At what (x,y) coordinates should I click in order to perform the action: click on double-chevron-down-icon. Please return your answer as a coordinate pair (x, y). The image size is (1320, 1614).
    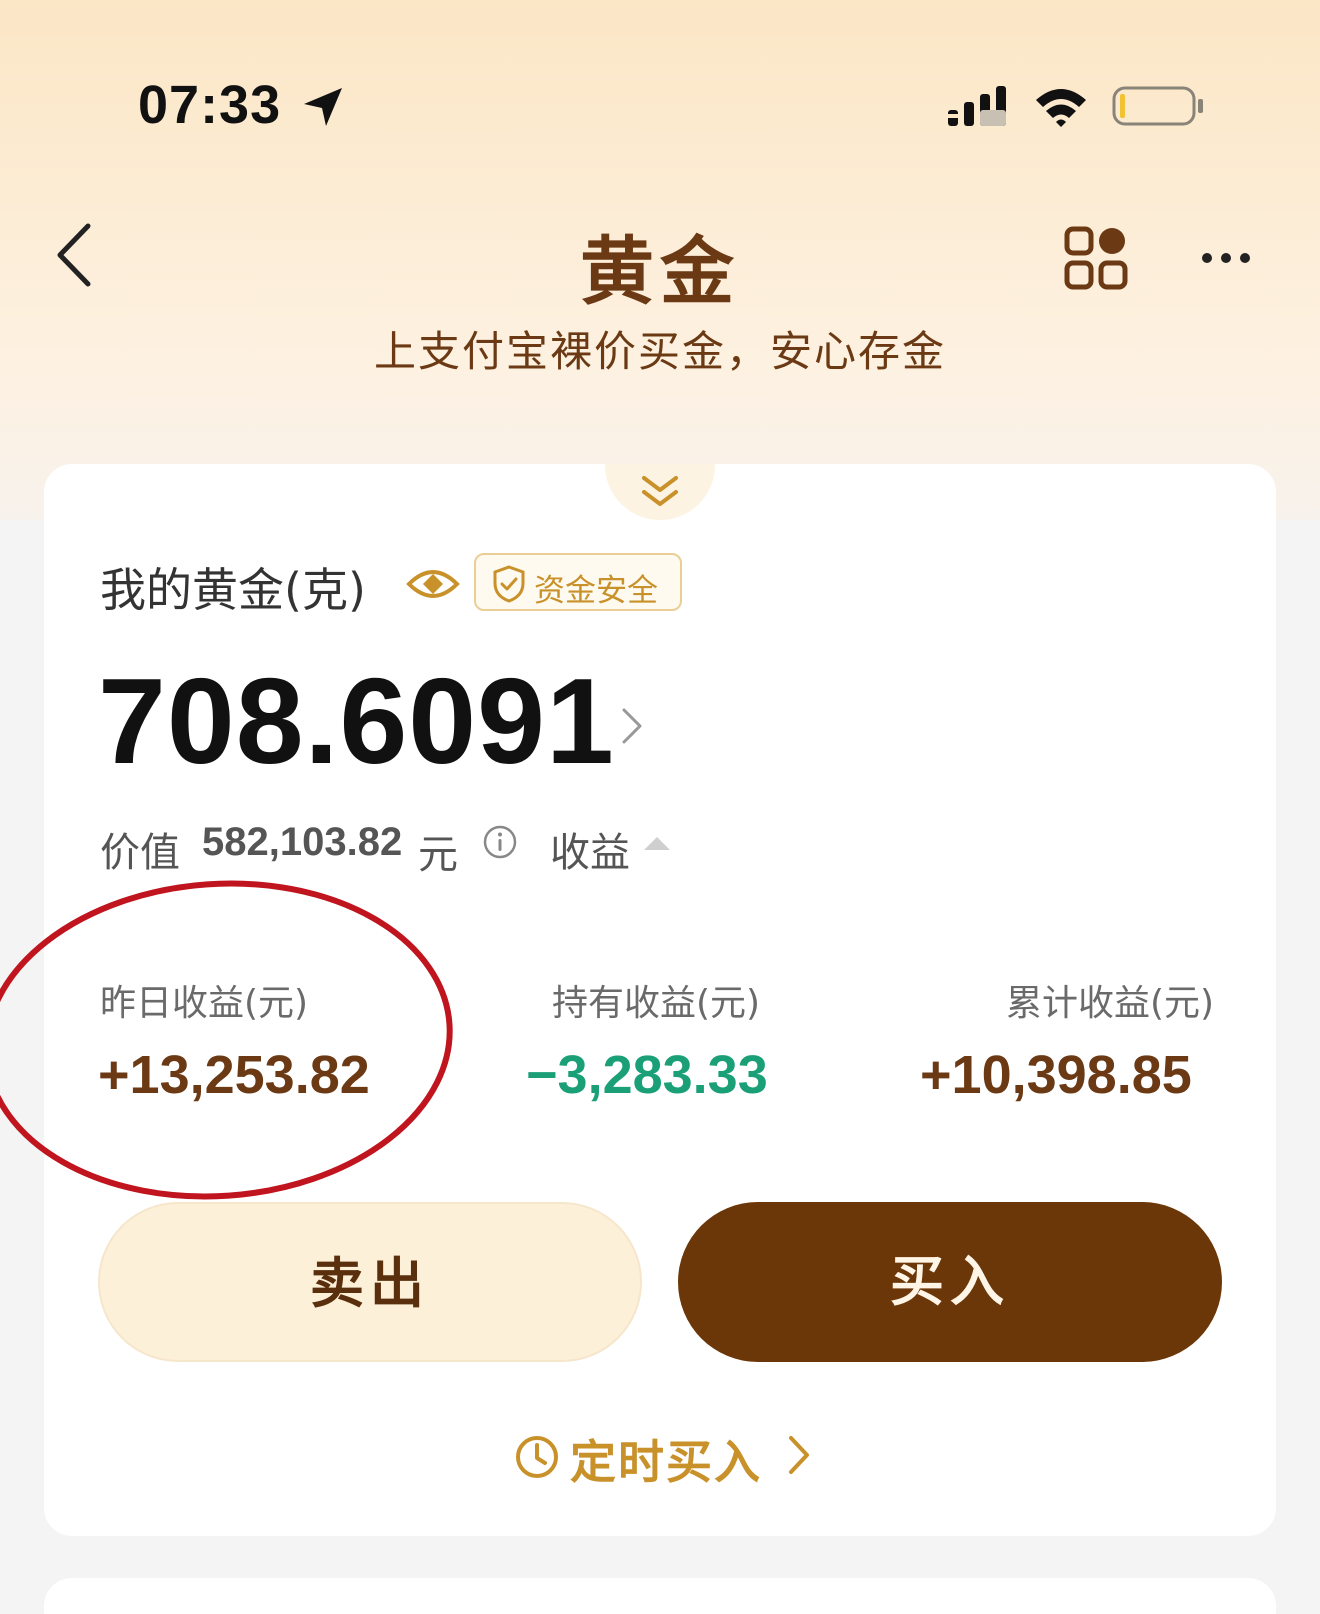
    Looking at the image, I should click on (660, 492).